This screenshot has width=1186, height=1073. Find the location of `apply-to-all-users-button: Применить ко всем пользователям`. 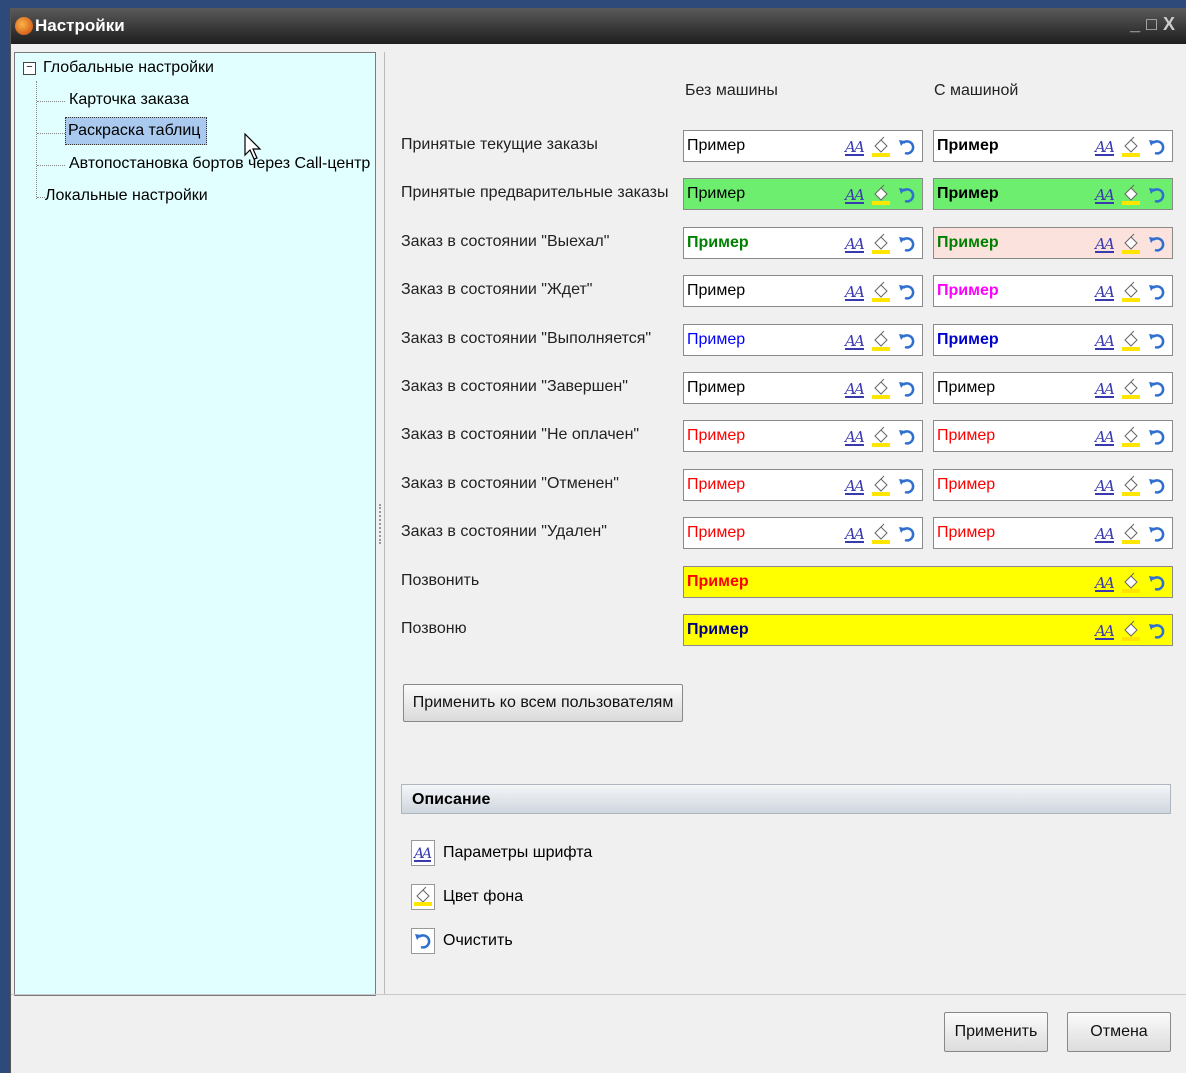

apply-to-all-users-button: Применить ко всем пользователям is located at coordinates (543, 703).